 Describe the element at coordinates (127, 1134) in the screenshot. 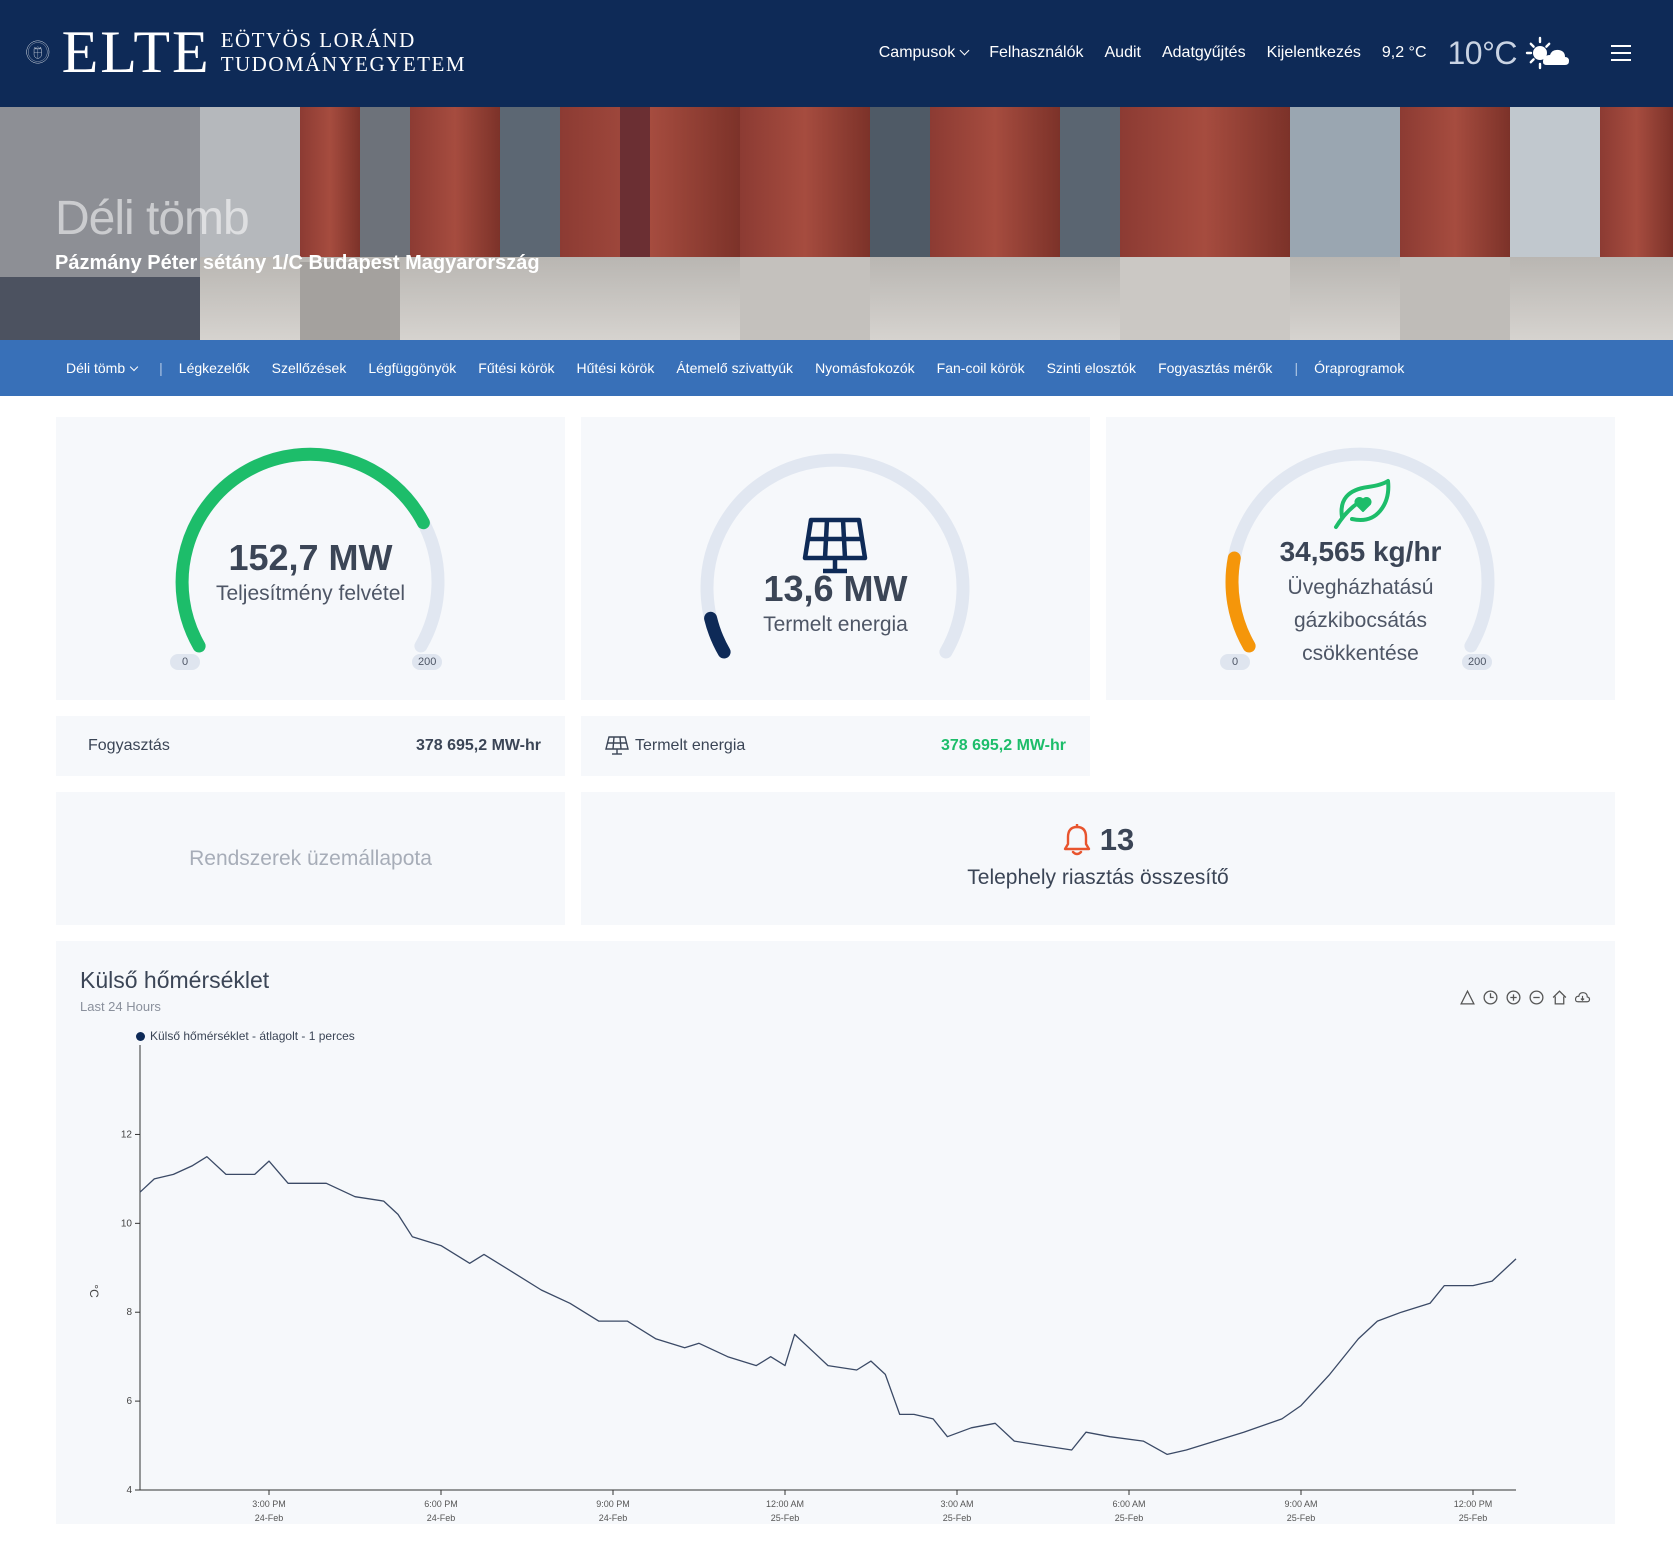

I see `y-tick-label: 12` at that location.